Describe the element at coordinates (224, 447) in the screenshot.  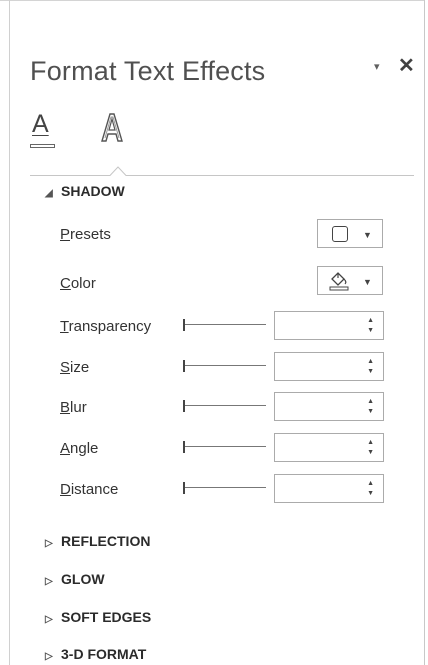
I see `angle-slider` at that location.